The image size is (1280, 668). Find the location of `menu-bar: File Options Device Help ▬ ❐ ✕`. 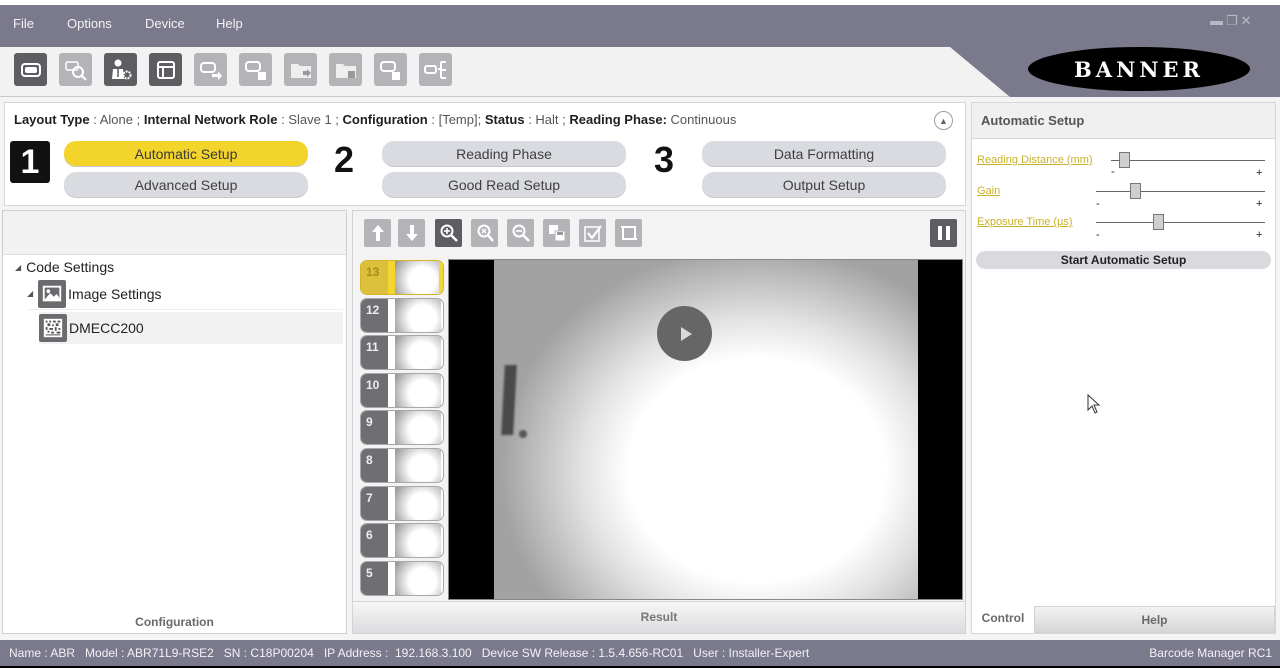

menu-bar: File Options Device Help ▬ ❐ ✕ is located at coordinates (640, 26).